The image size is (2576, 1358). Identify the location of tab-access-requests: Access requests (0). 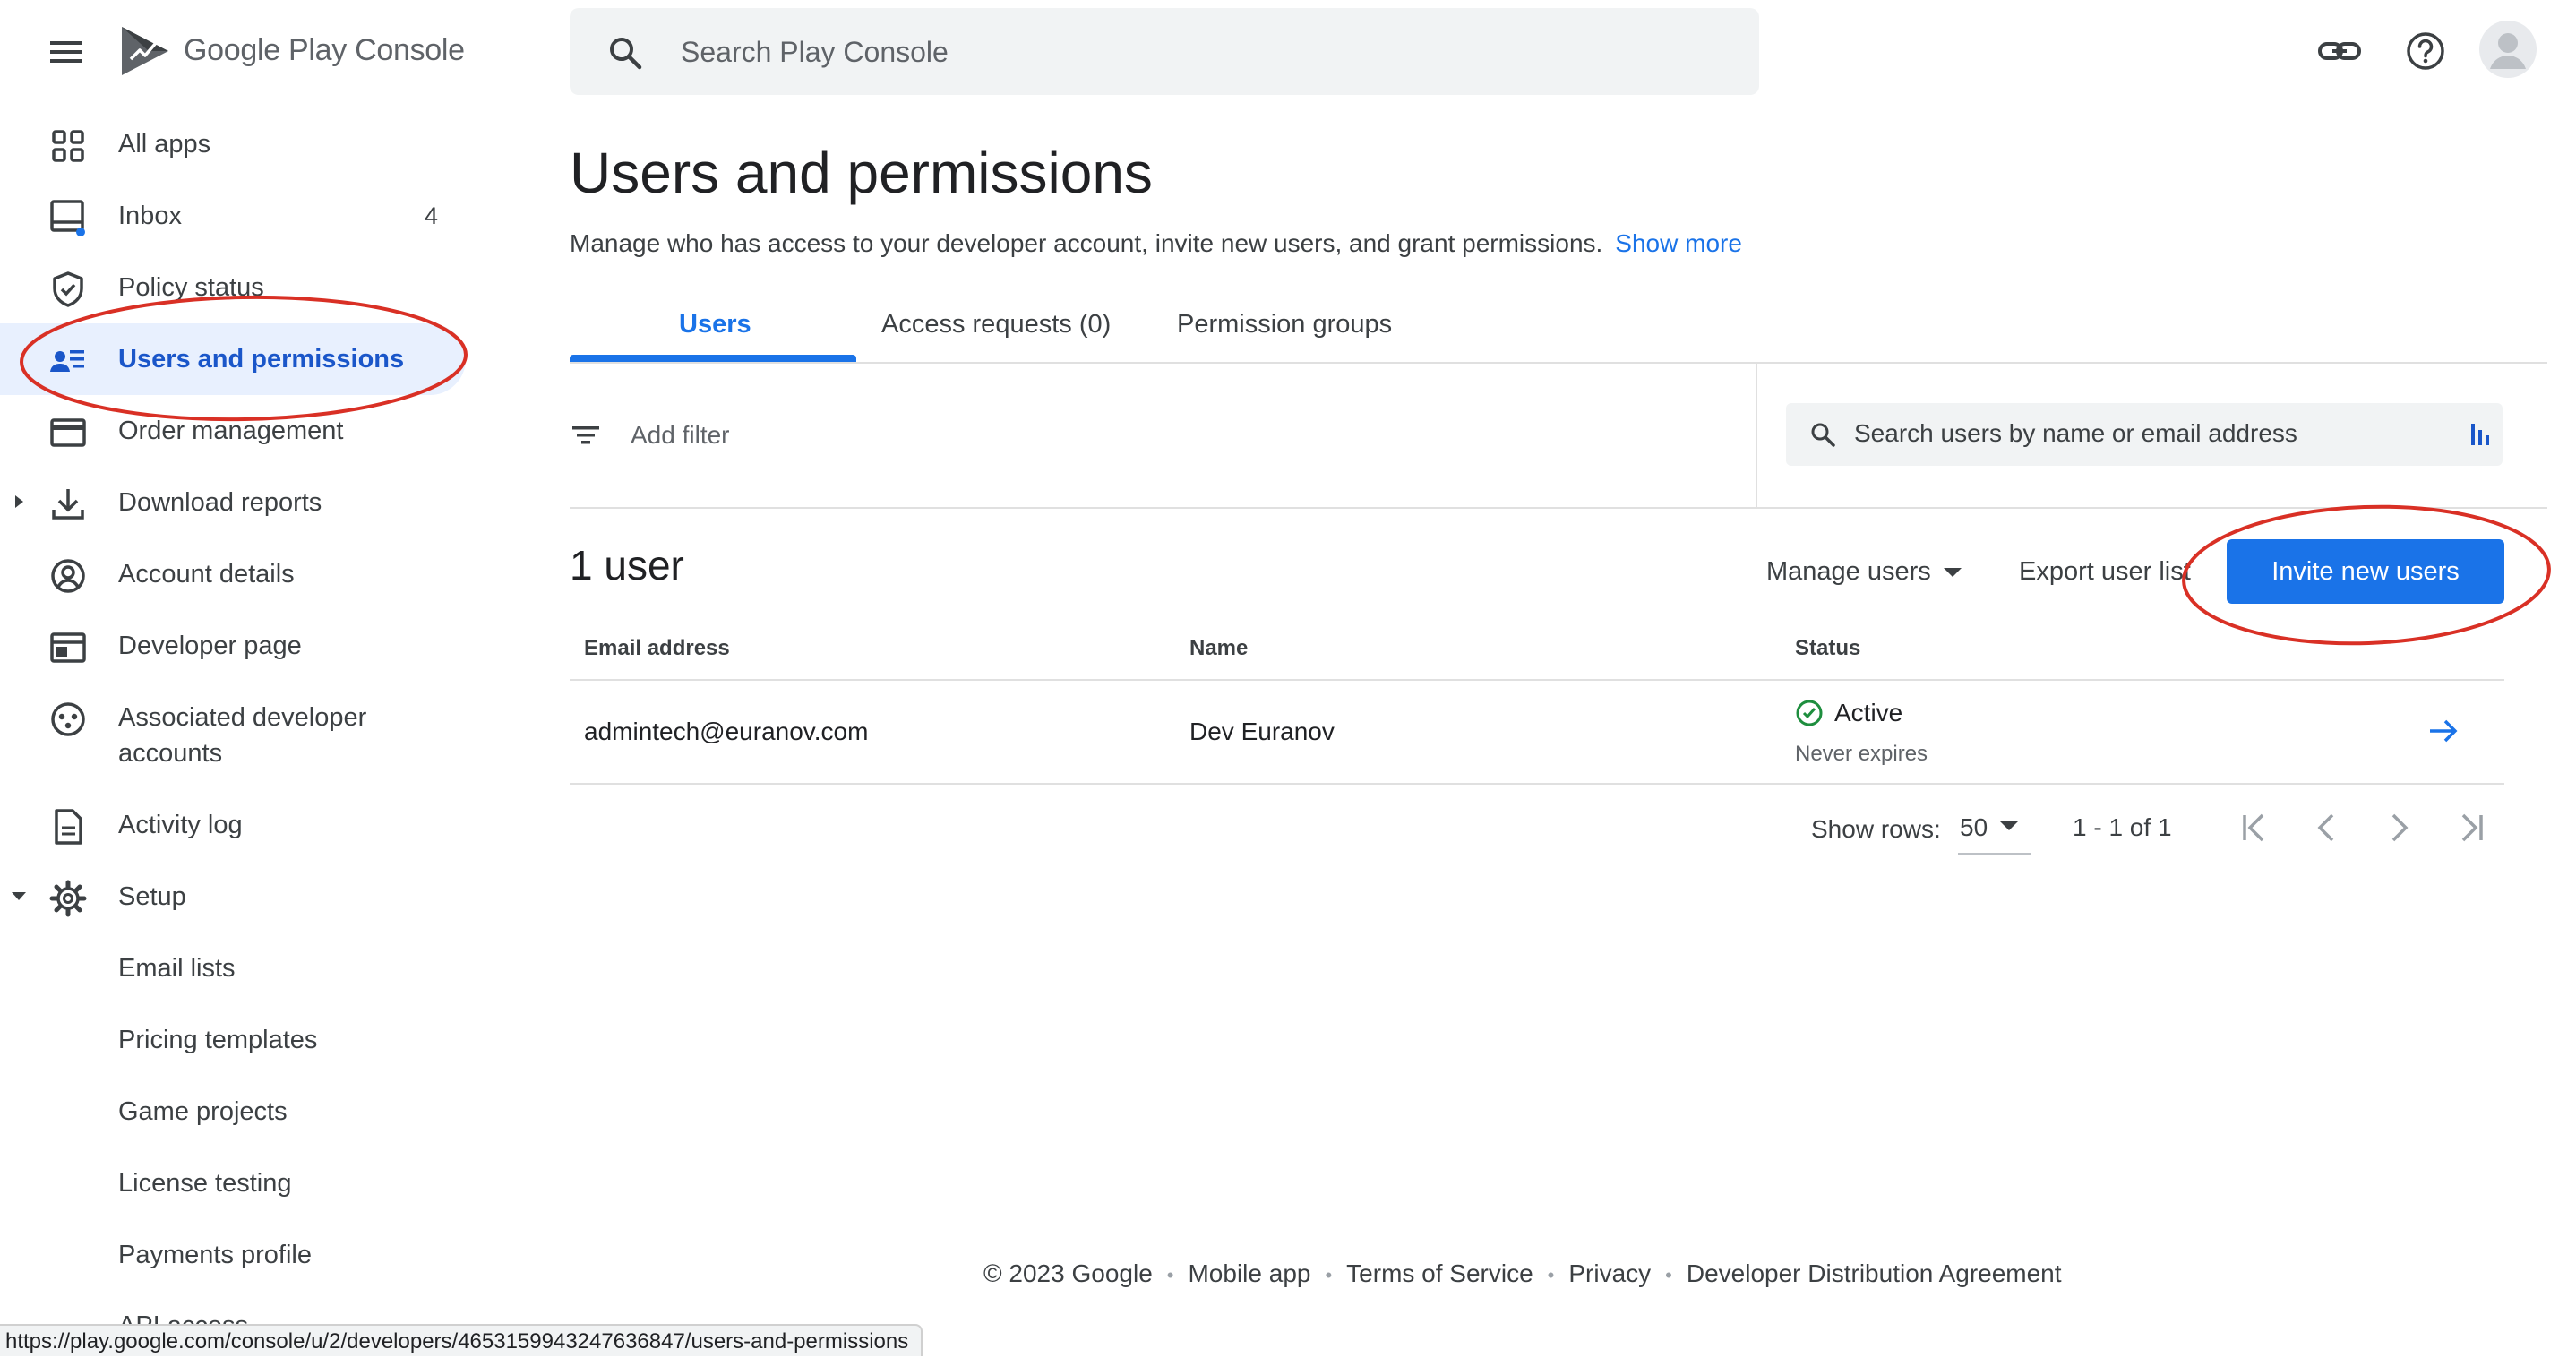
(996, 324).